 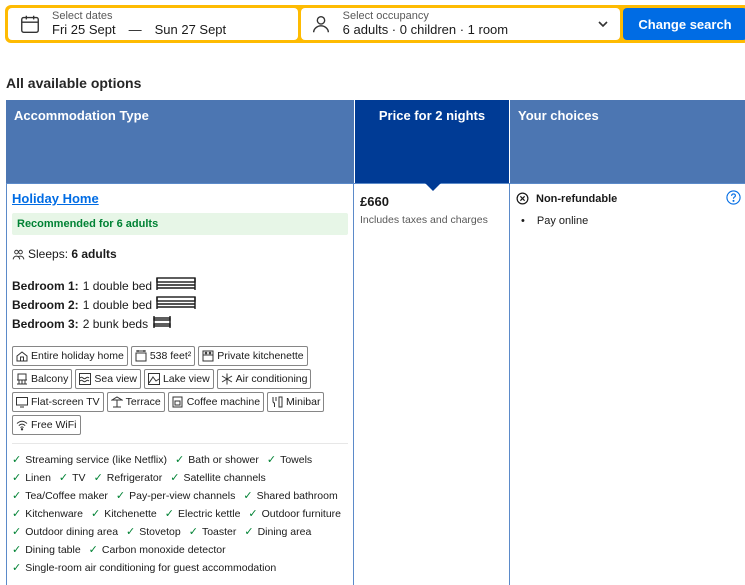 What do you see at coordinates (108, 379) in the screenshot?
I see `facility-tag: Sea view` at bounding box center [108, 379].